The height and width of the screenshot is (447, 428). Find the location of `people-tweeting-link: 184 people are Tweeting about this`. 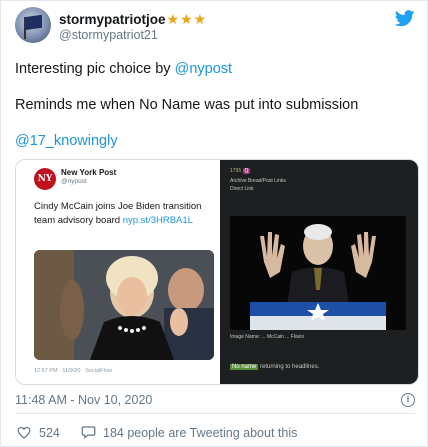

people-tweeting-link: 184 people are Tweeting about this is located at coordinates (200, 433).